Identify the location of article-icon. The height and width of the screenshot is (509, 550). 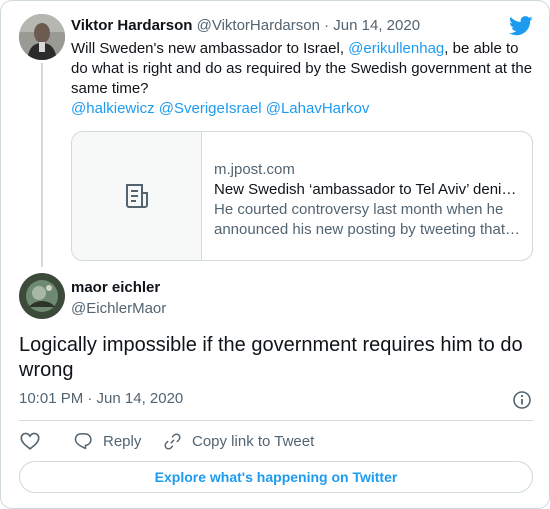
(137, 196).